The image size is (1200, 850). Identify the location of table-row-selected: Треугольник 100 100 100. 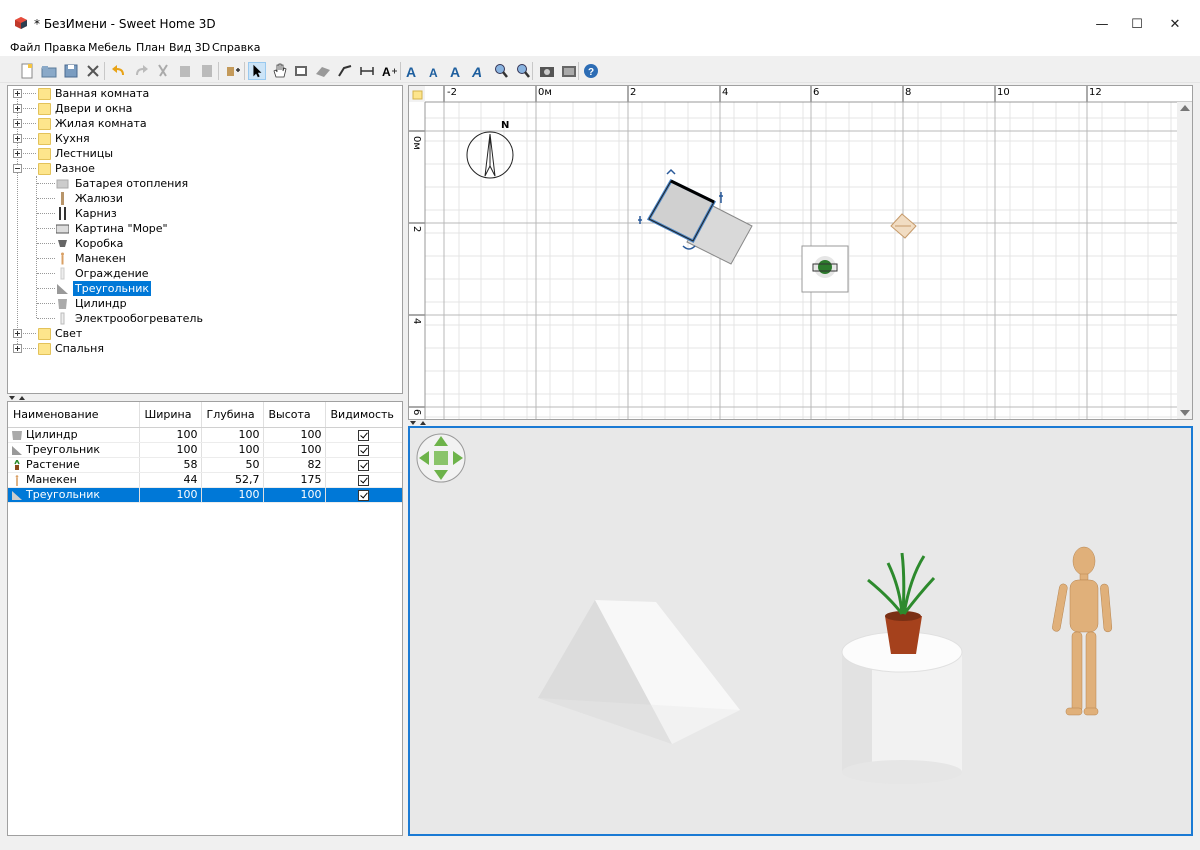
(205, 495).